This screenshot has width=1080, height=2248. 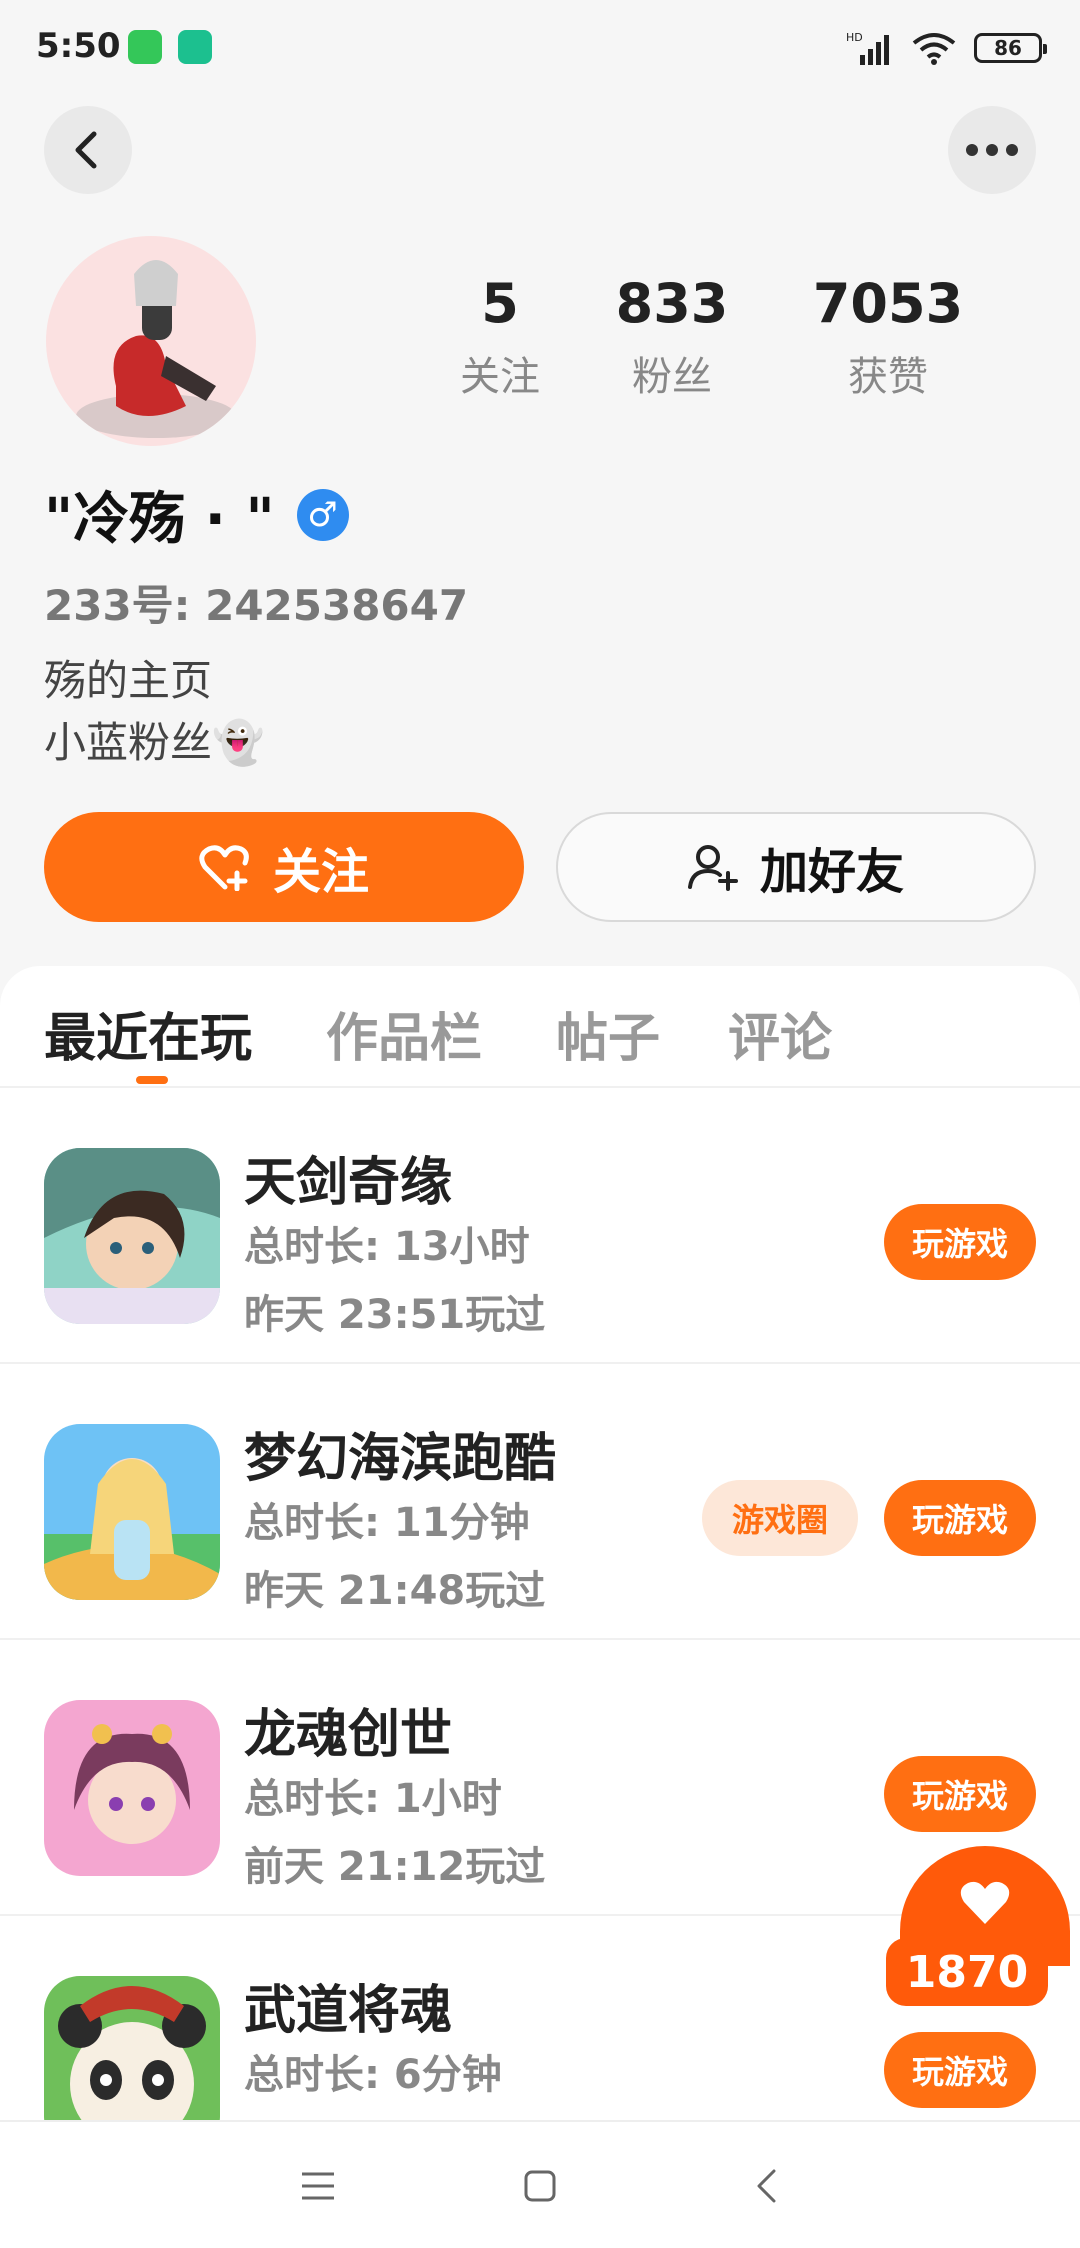 I want to click on back-button, so click(x=88, y=150).